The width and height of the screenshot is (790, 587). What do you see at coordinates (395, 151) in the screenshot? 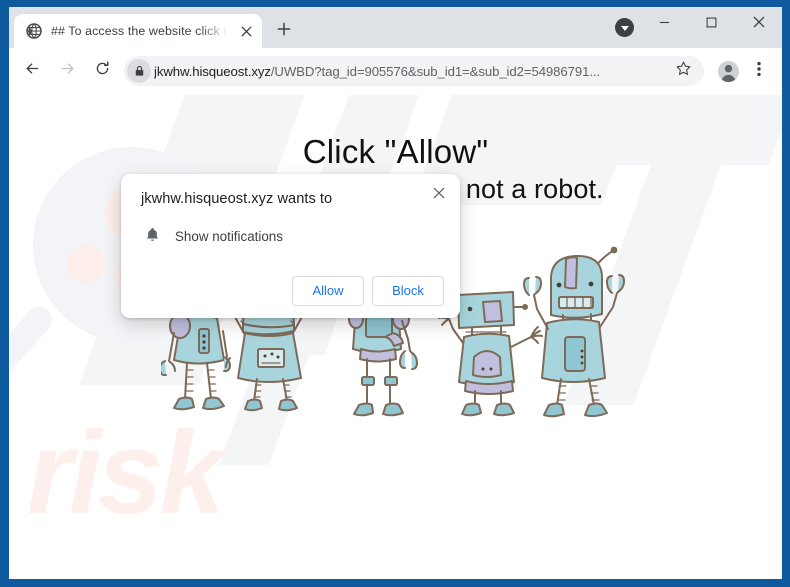
I see `page-headline-primary: Click "Allow"` at bounding box center [395, 151].